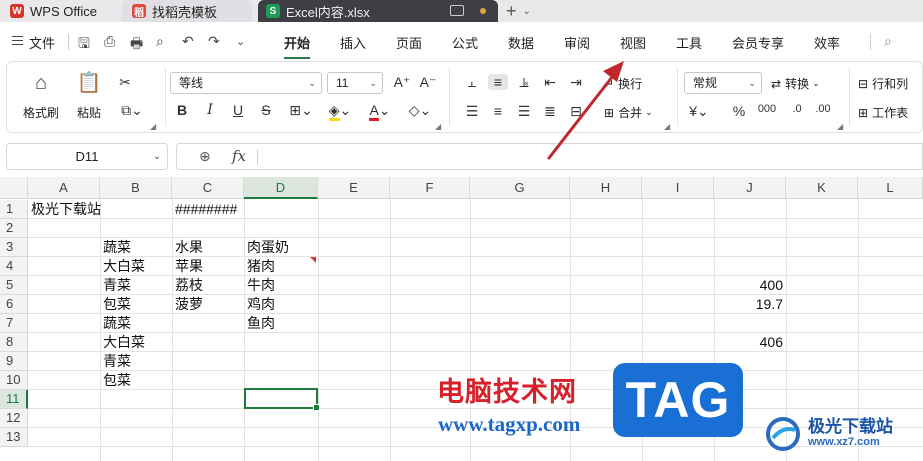 This screenshot has height=461, width=923. Describe the element at coordinates (64, 188) in the screenshot. I see `column-header: A` at that location.